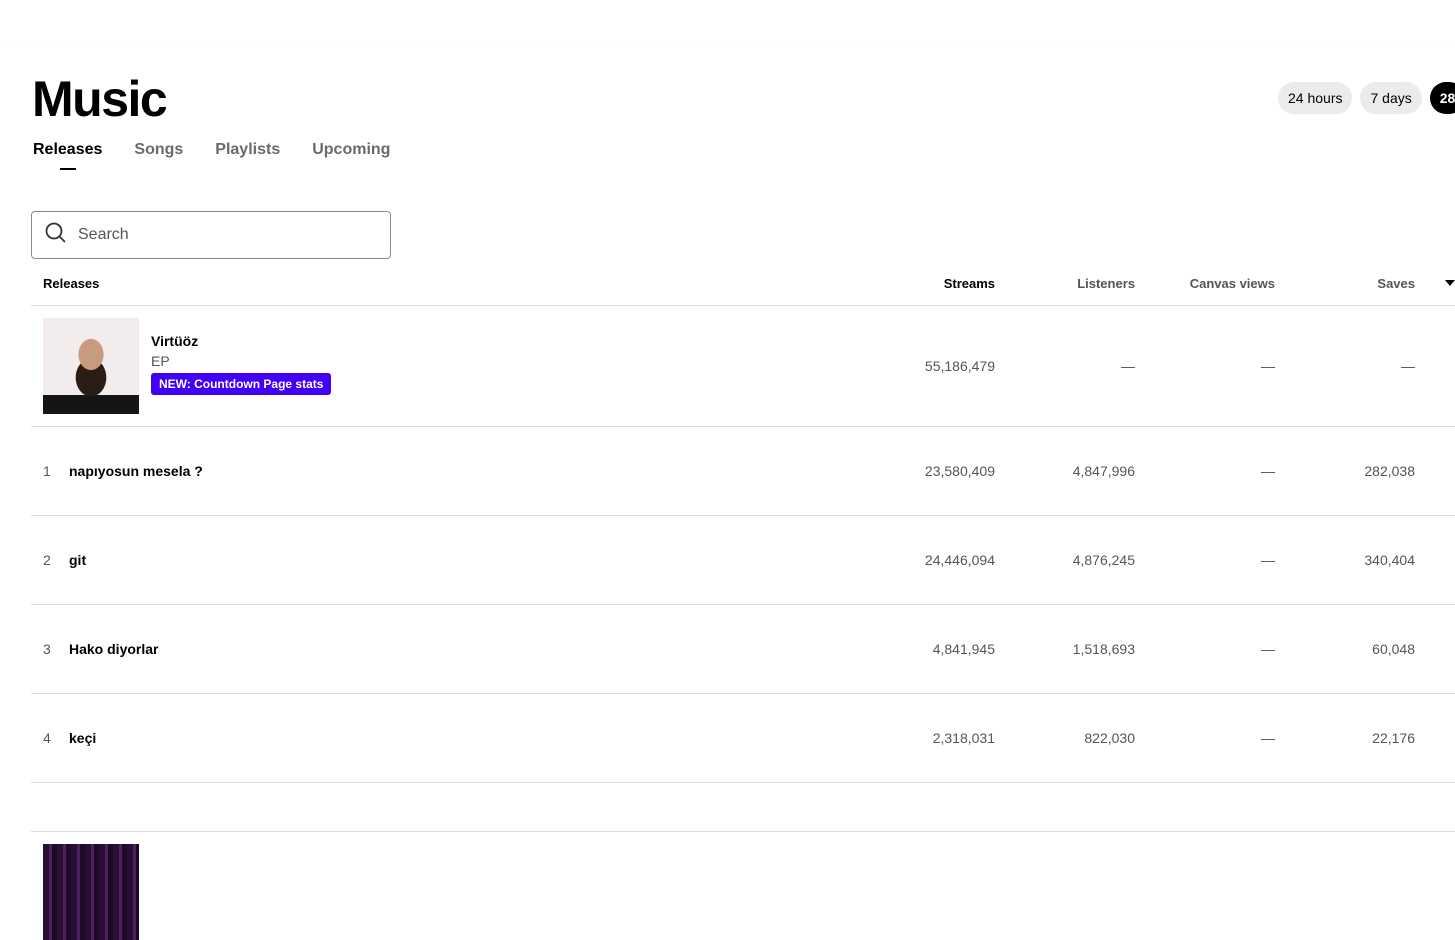  What do you see at coordinates (727, 22) in the screenshot?
I see `top-bar` at bounding box center [727, 22].